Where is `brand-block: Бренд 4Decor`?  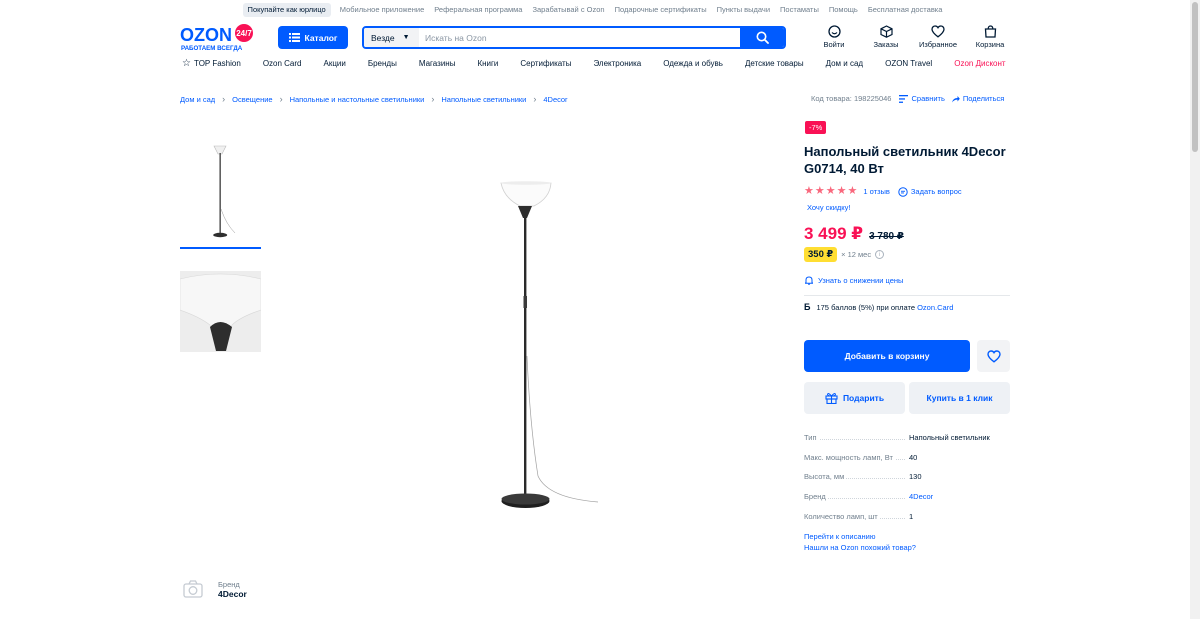
brand-block: Бренд 4Decor is located at coordinates (214, 589).